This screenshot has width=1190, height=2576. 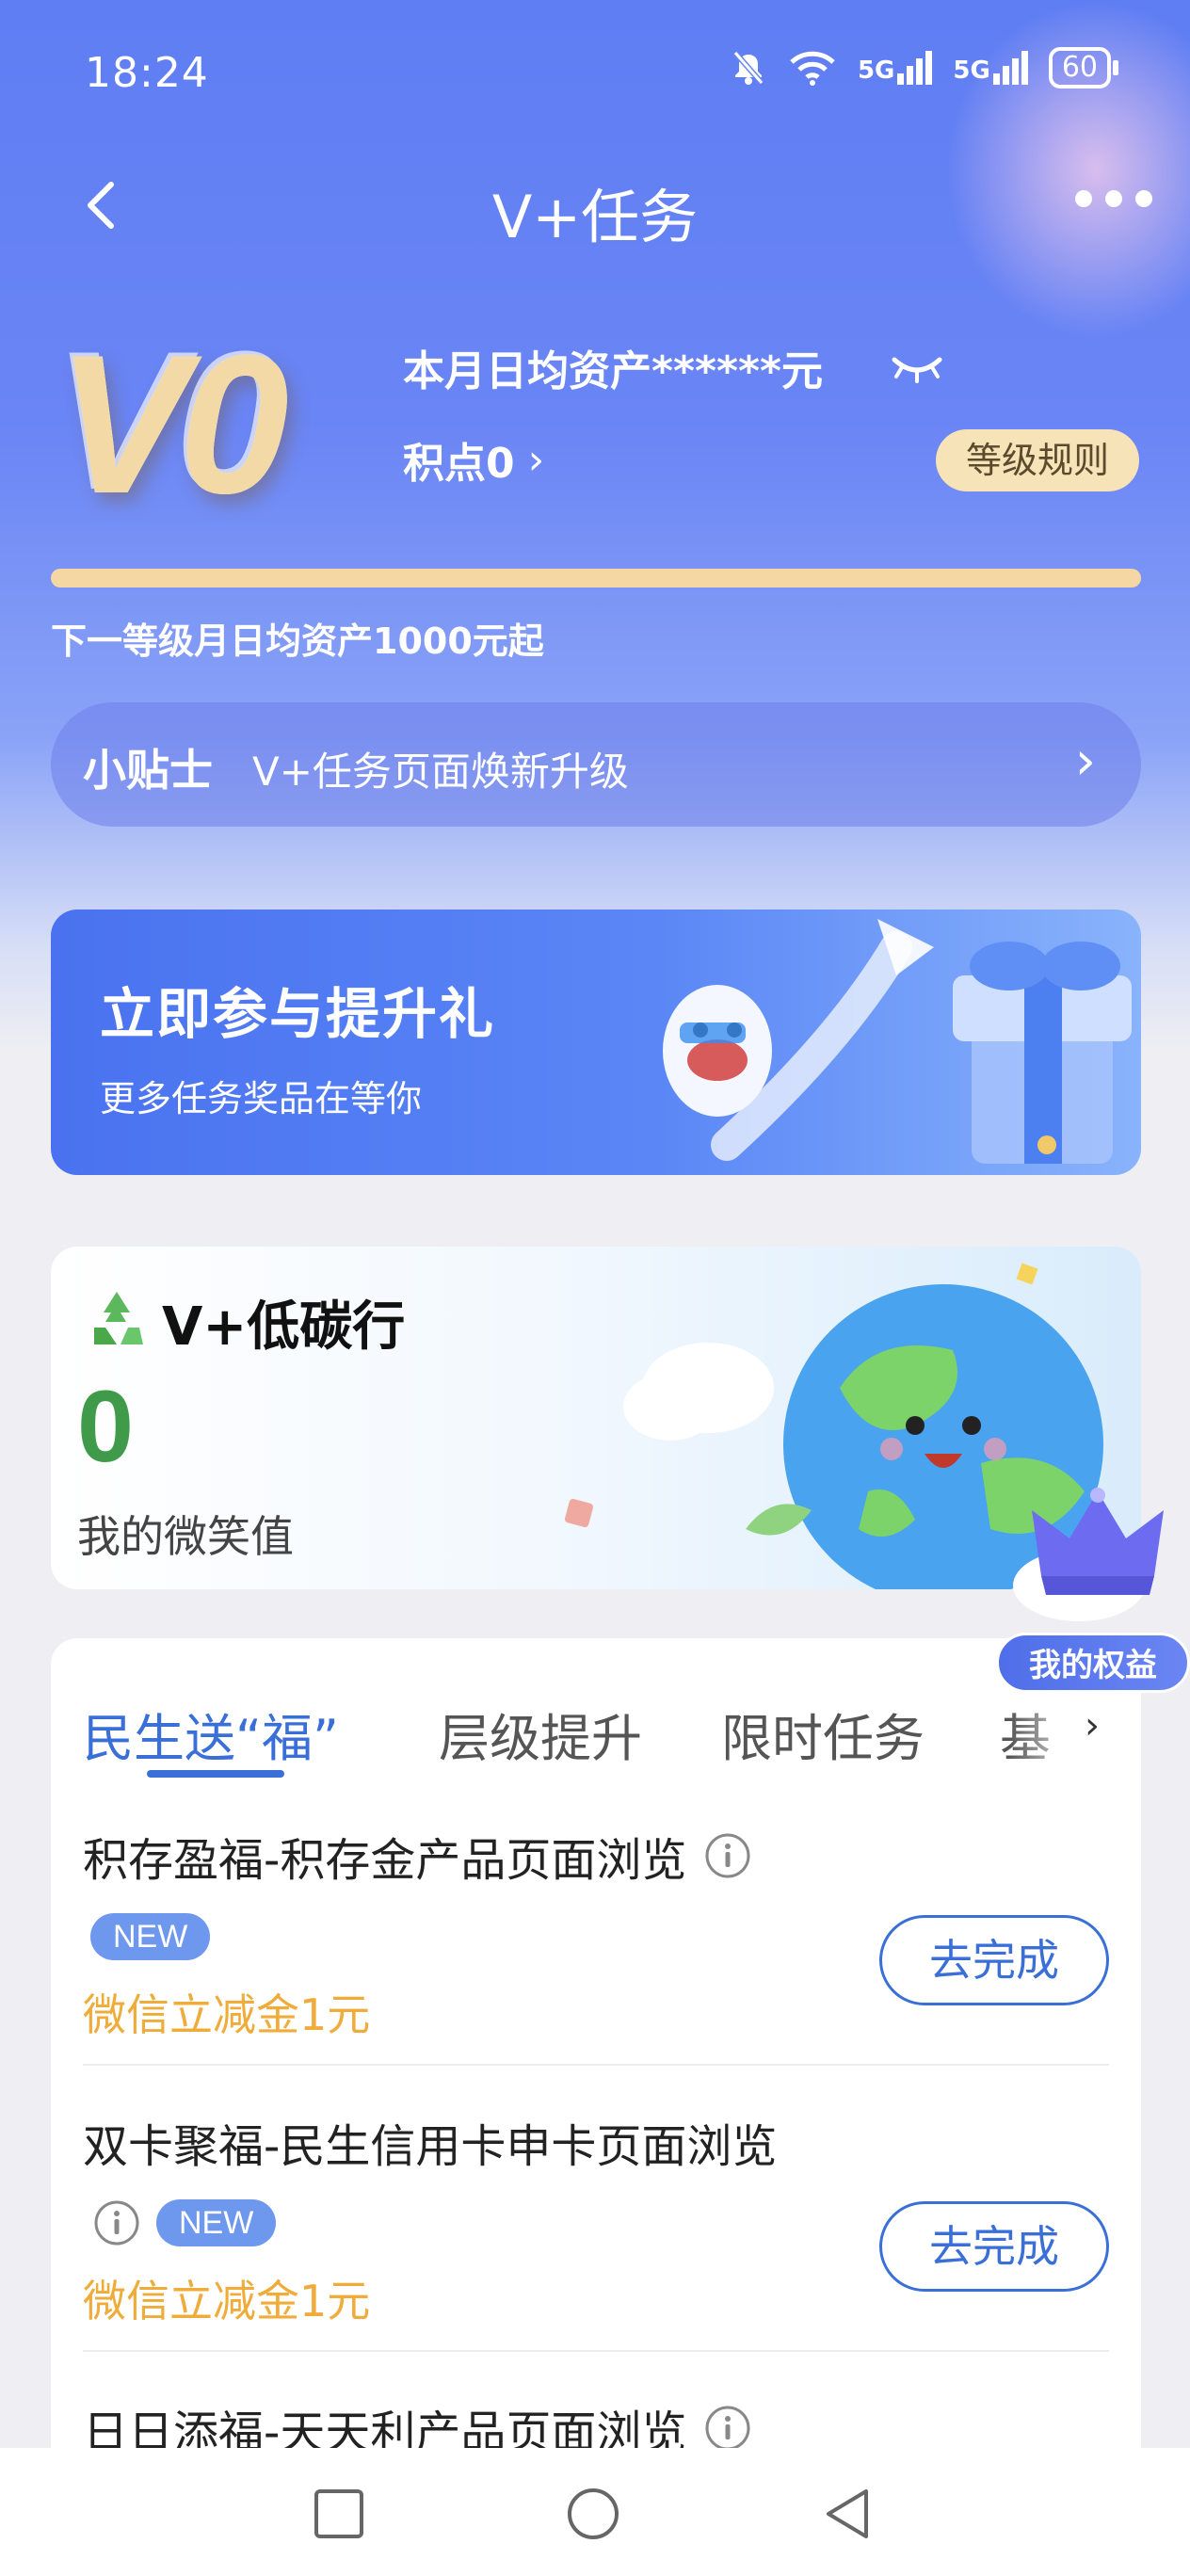 I want to click on signal-icon-2: 5G, so click(x=990, y=68).